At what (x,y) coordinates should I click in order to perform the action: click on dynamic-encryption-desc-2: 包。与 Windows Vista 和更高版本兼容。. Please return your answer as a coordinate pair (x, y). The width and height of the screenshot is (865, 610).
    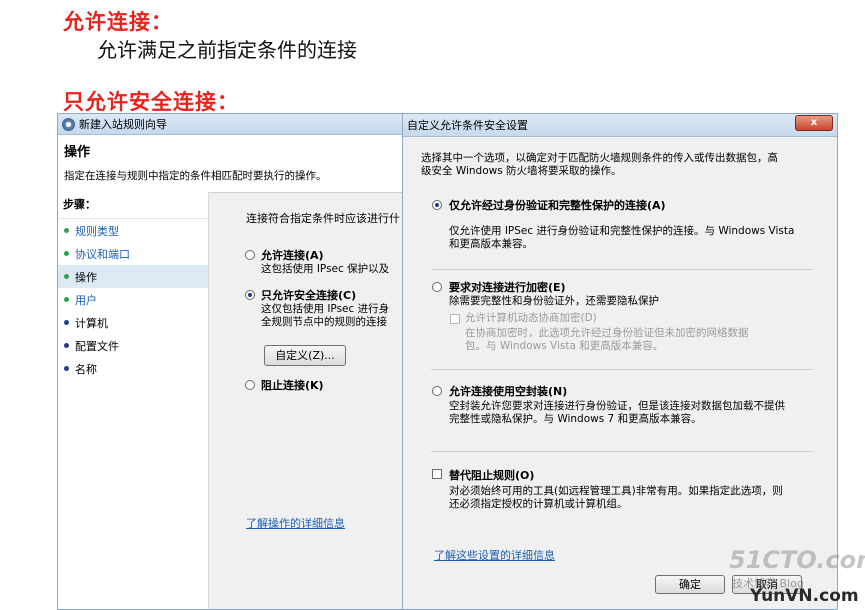
    Looking at the image, I should click on (564, 346).